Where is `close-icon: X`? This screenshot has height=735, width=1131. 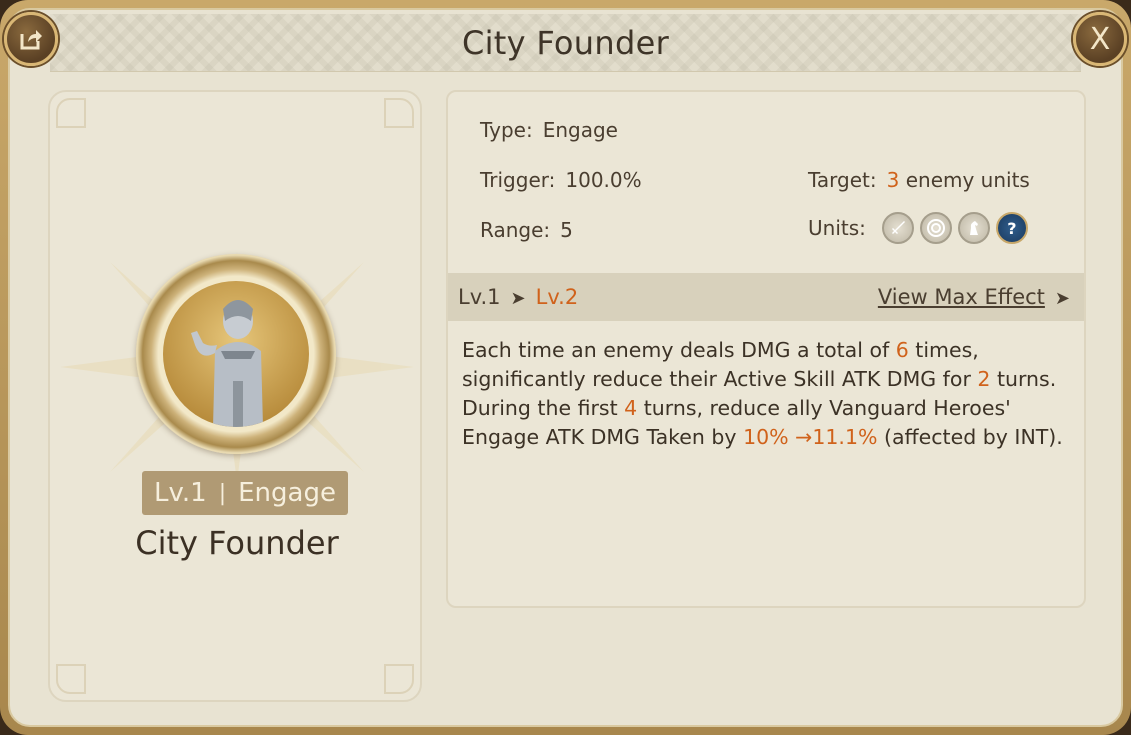
close-icon: X is located at coordinates (1100, 39).